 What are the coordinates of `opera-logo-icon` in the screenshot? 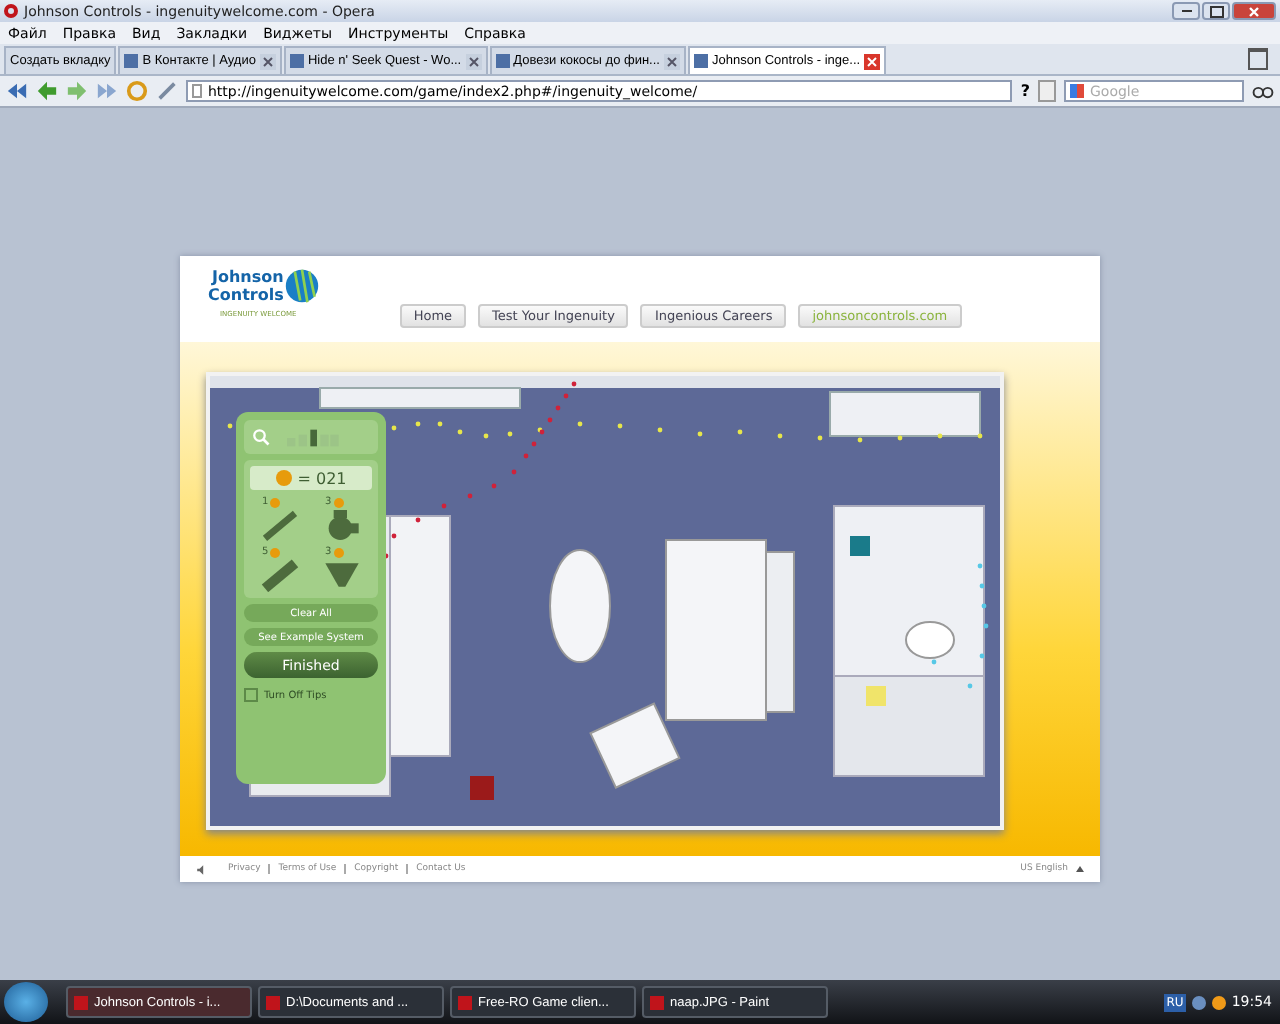 It's located at (11, 11).